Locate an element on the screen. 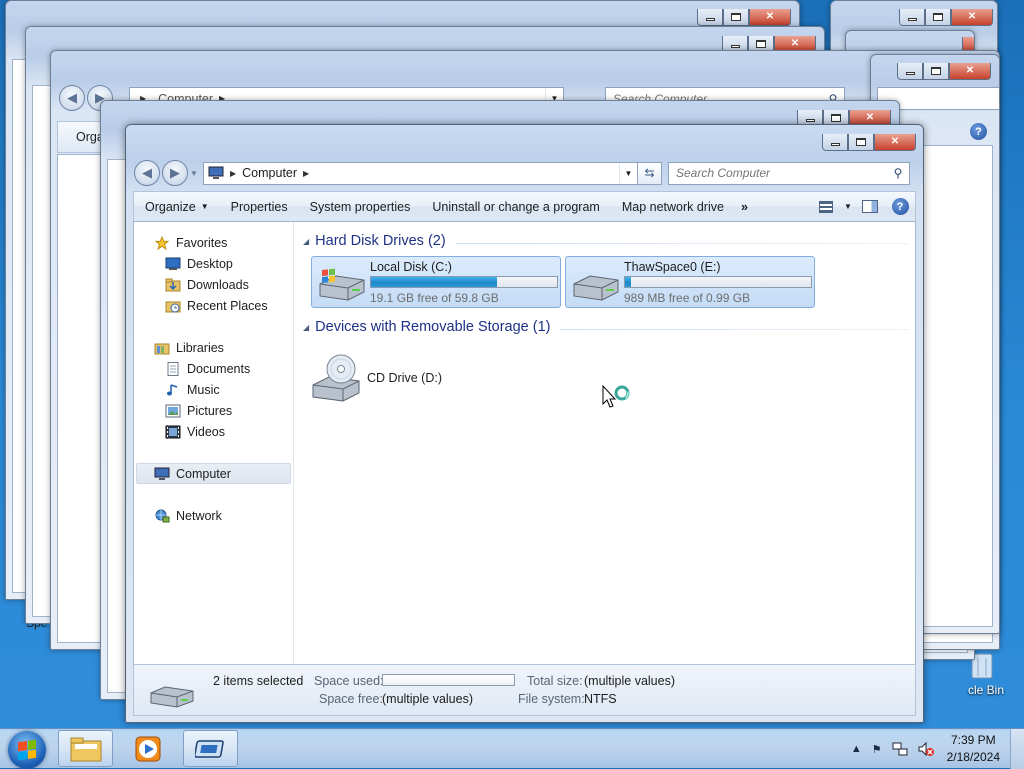 This screenshot has height=769, width=1024. forward-button: ▶ is located at coordinates (175, 173).